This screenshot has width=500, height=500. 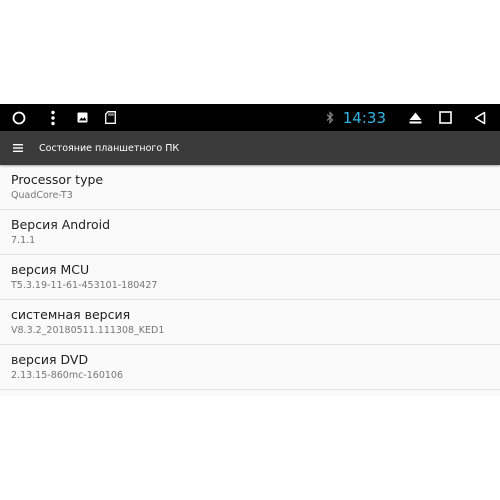 I want to click on list-item-value: 7.1.1, so click(x=23, y=240).